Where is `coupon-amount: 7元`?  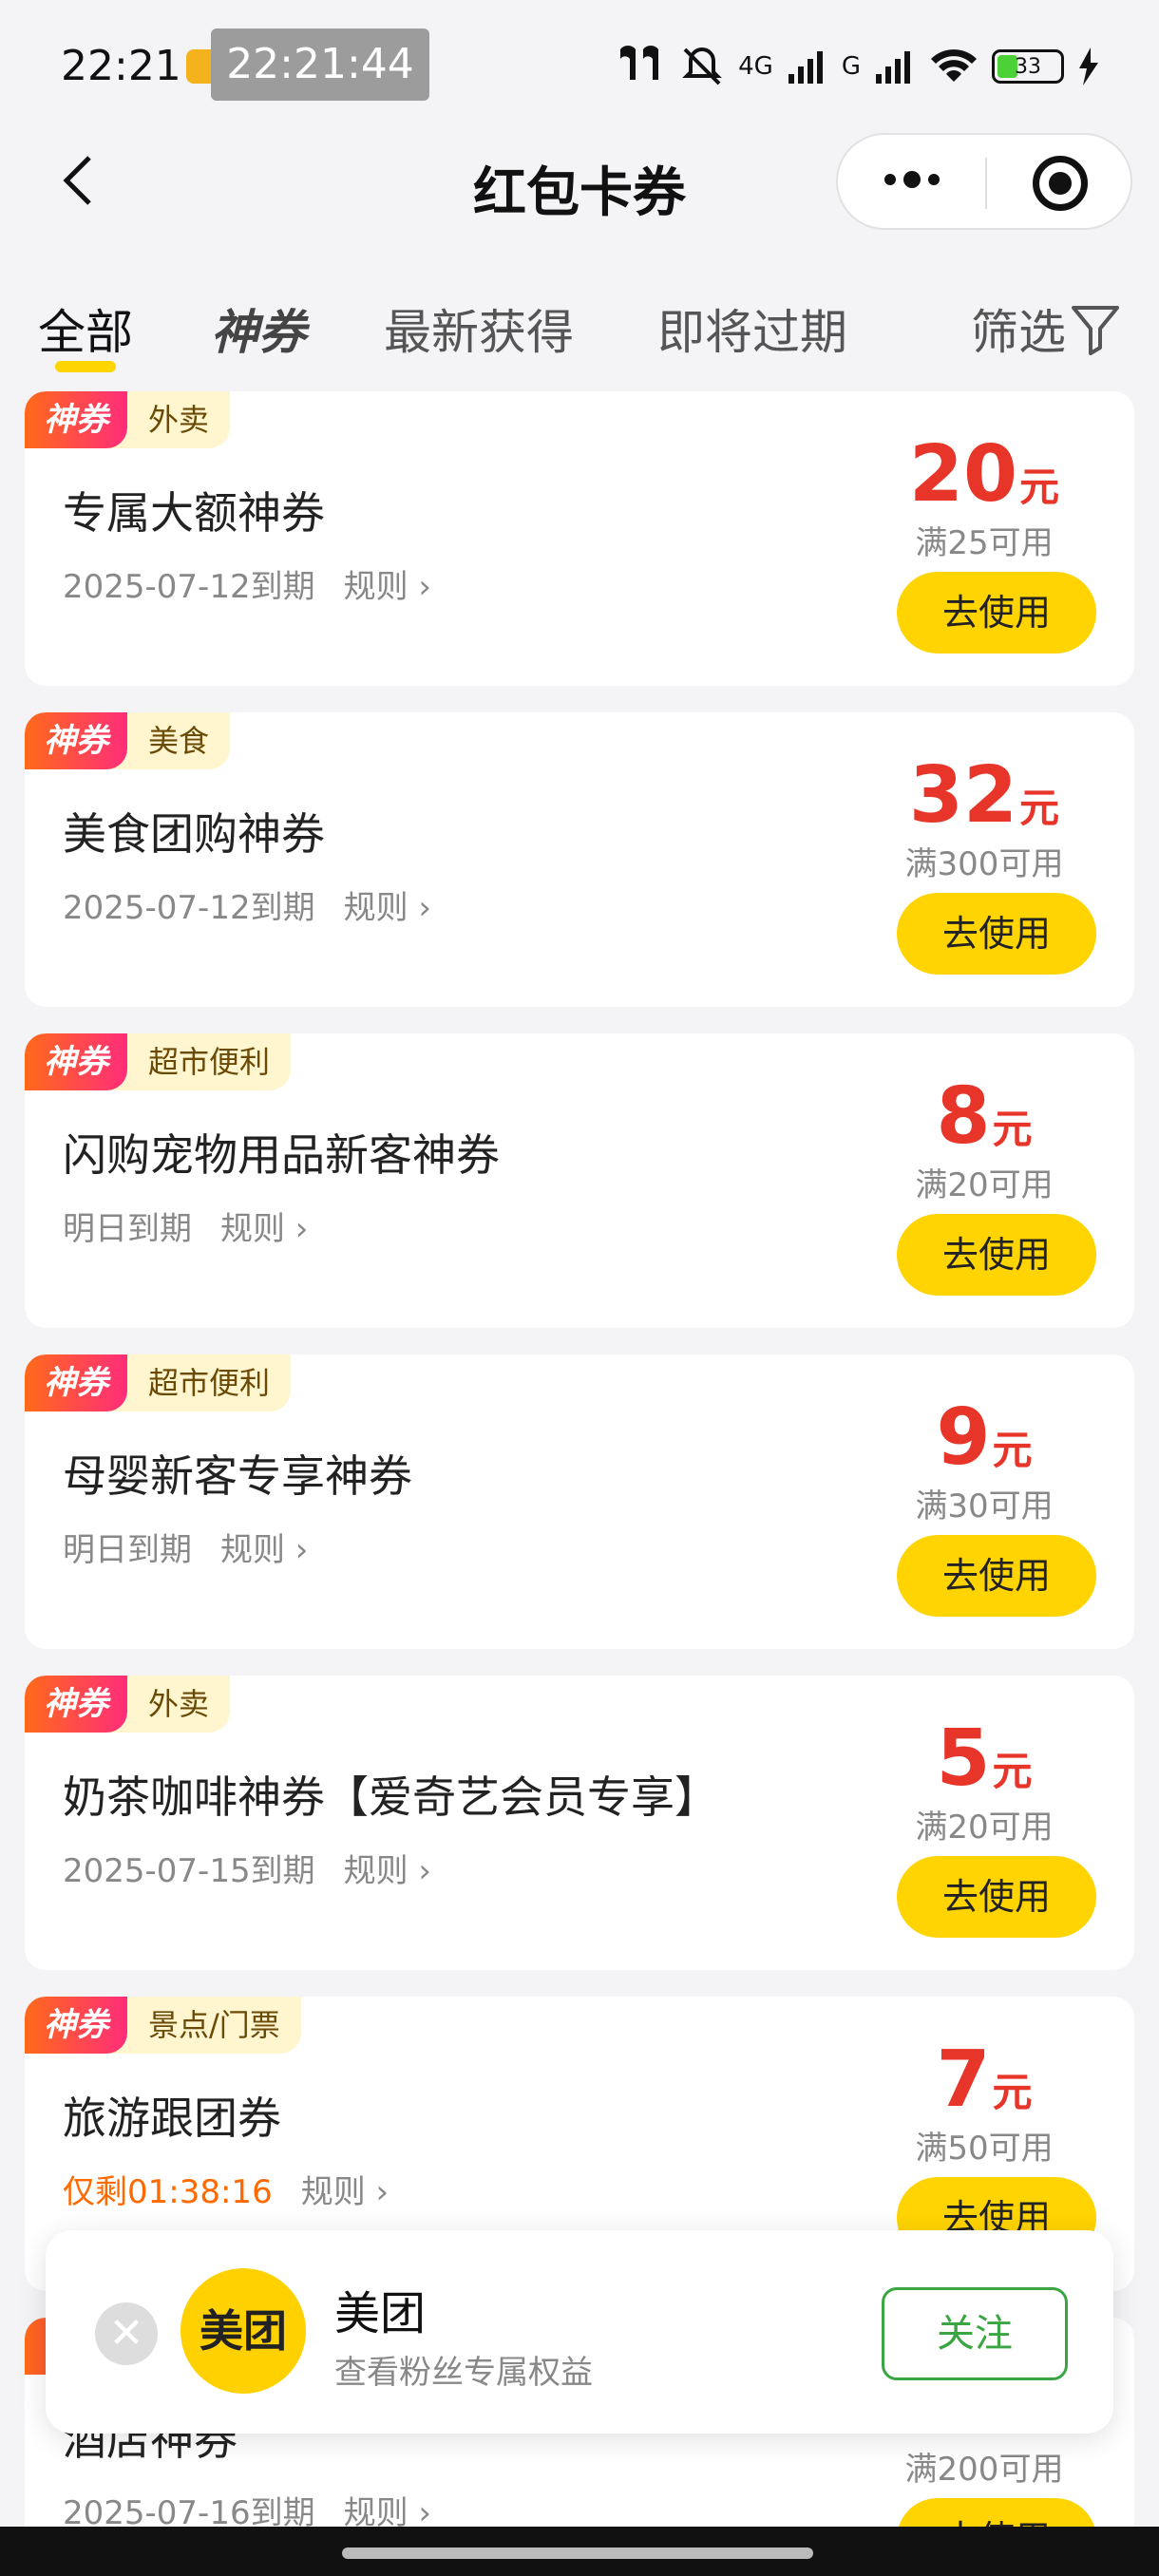 coupon-amount: 7元 is located at coordinates (984, 2080).